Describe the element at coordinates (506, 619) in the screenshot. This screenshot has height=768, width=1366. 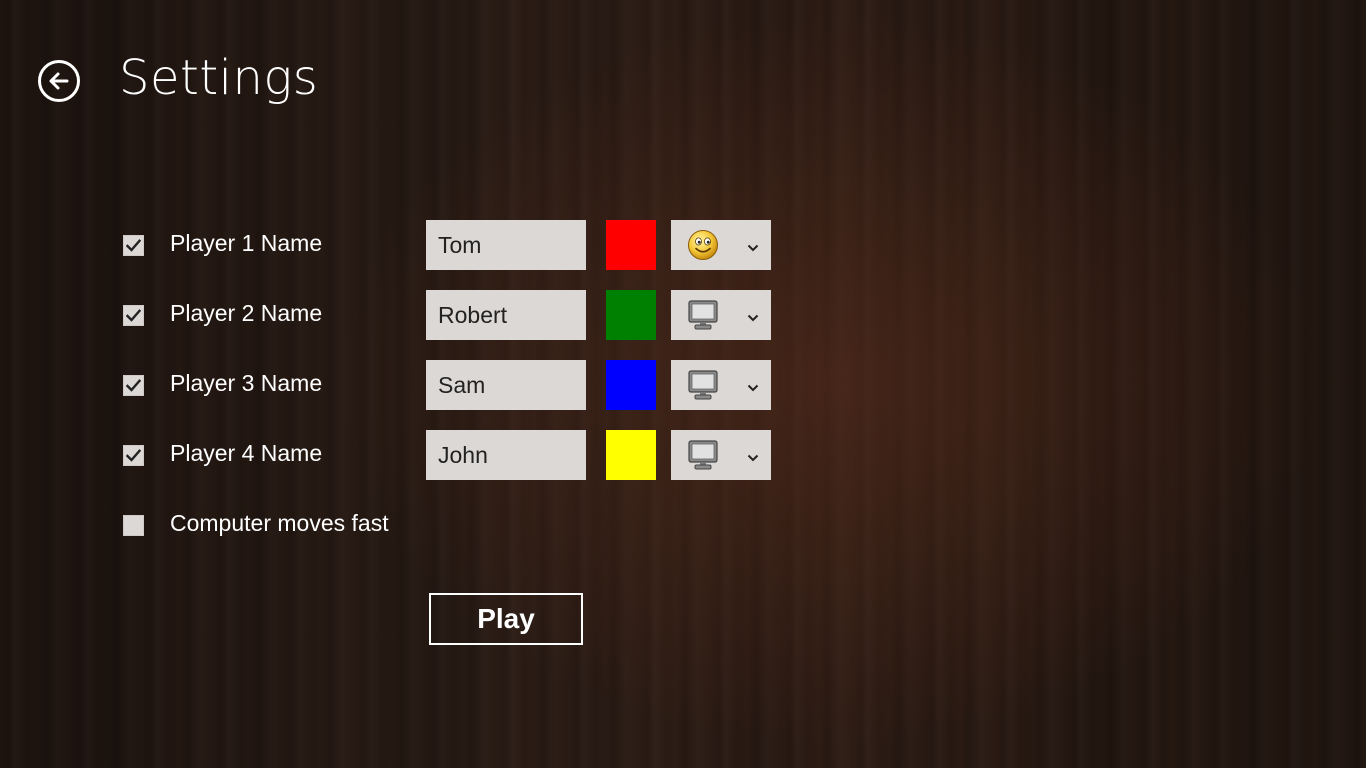
I see `play-button: Play` at that location.